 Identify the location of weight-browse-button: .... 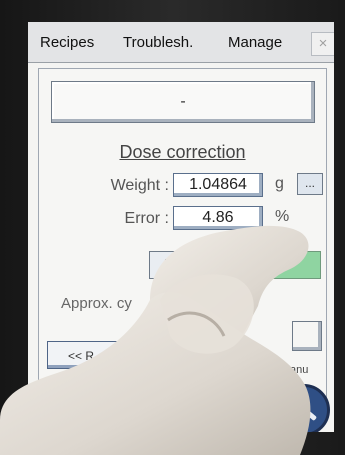
(310, 184).